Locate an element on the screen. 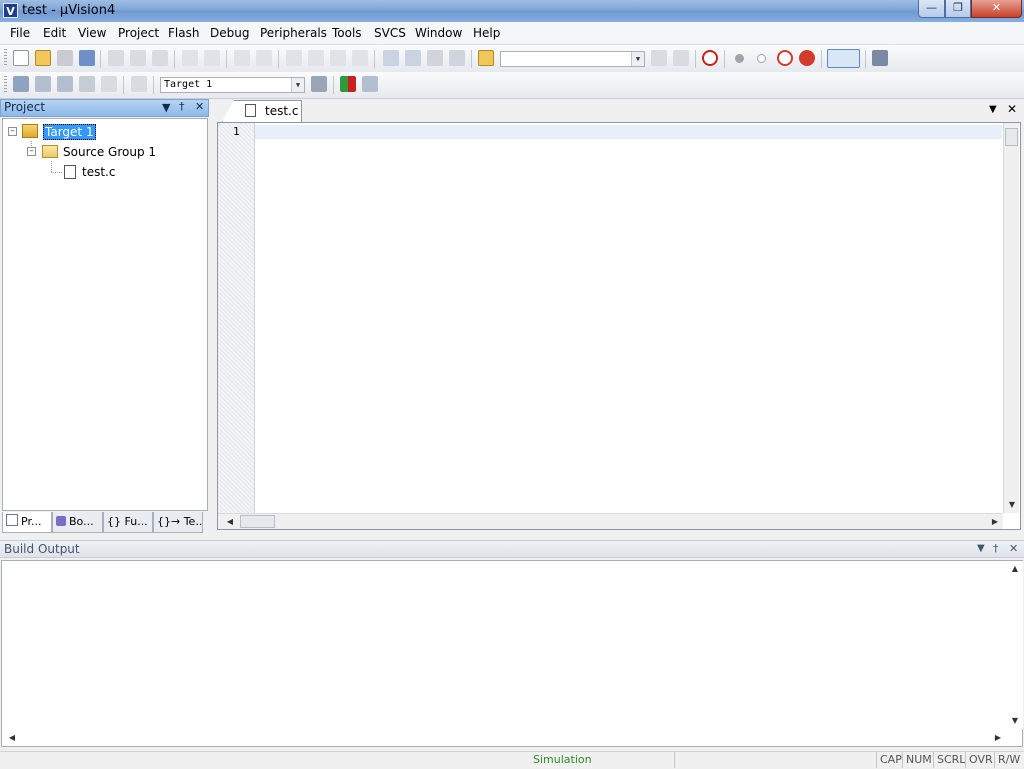 The height and width of the screenshot is (769, 1024). disable-breakpoint-icon is located at coordinates (761, 58).